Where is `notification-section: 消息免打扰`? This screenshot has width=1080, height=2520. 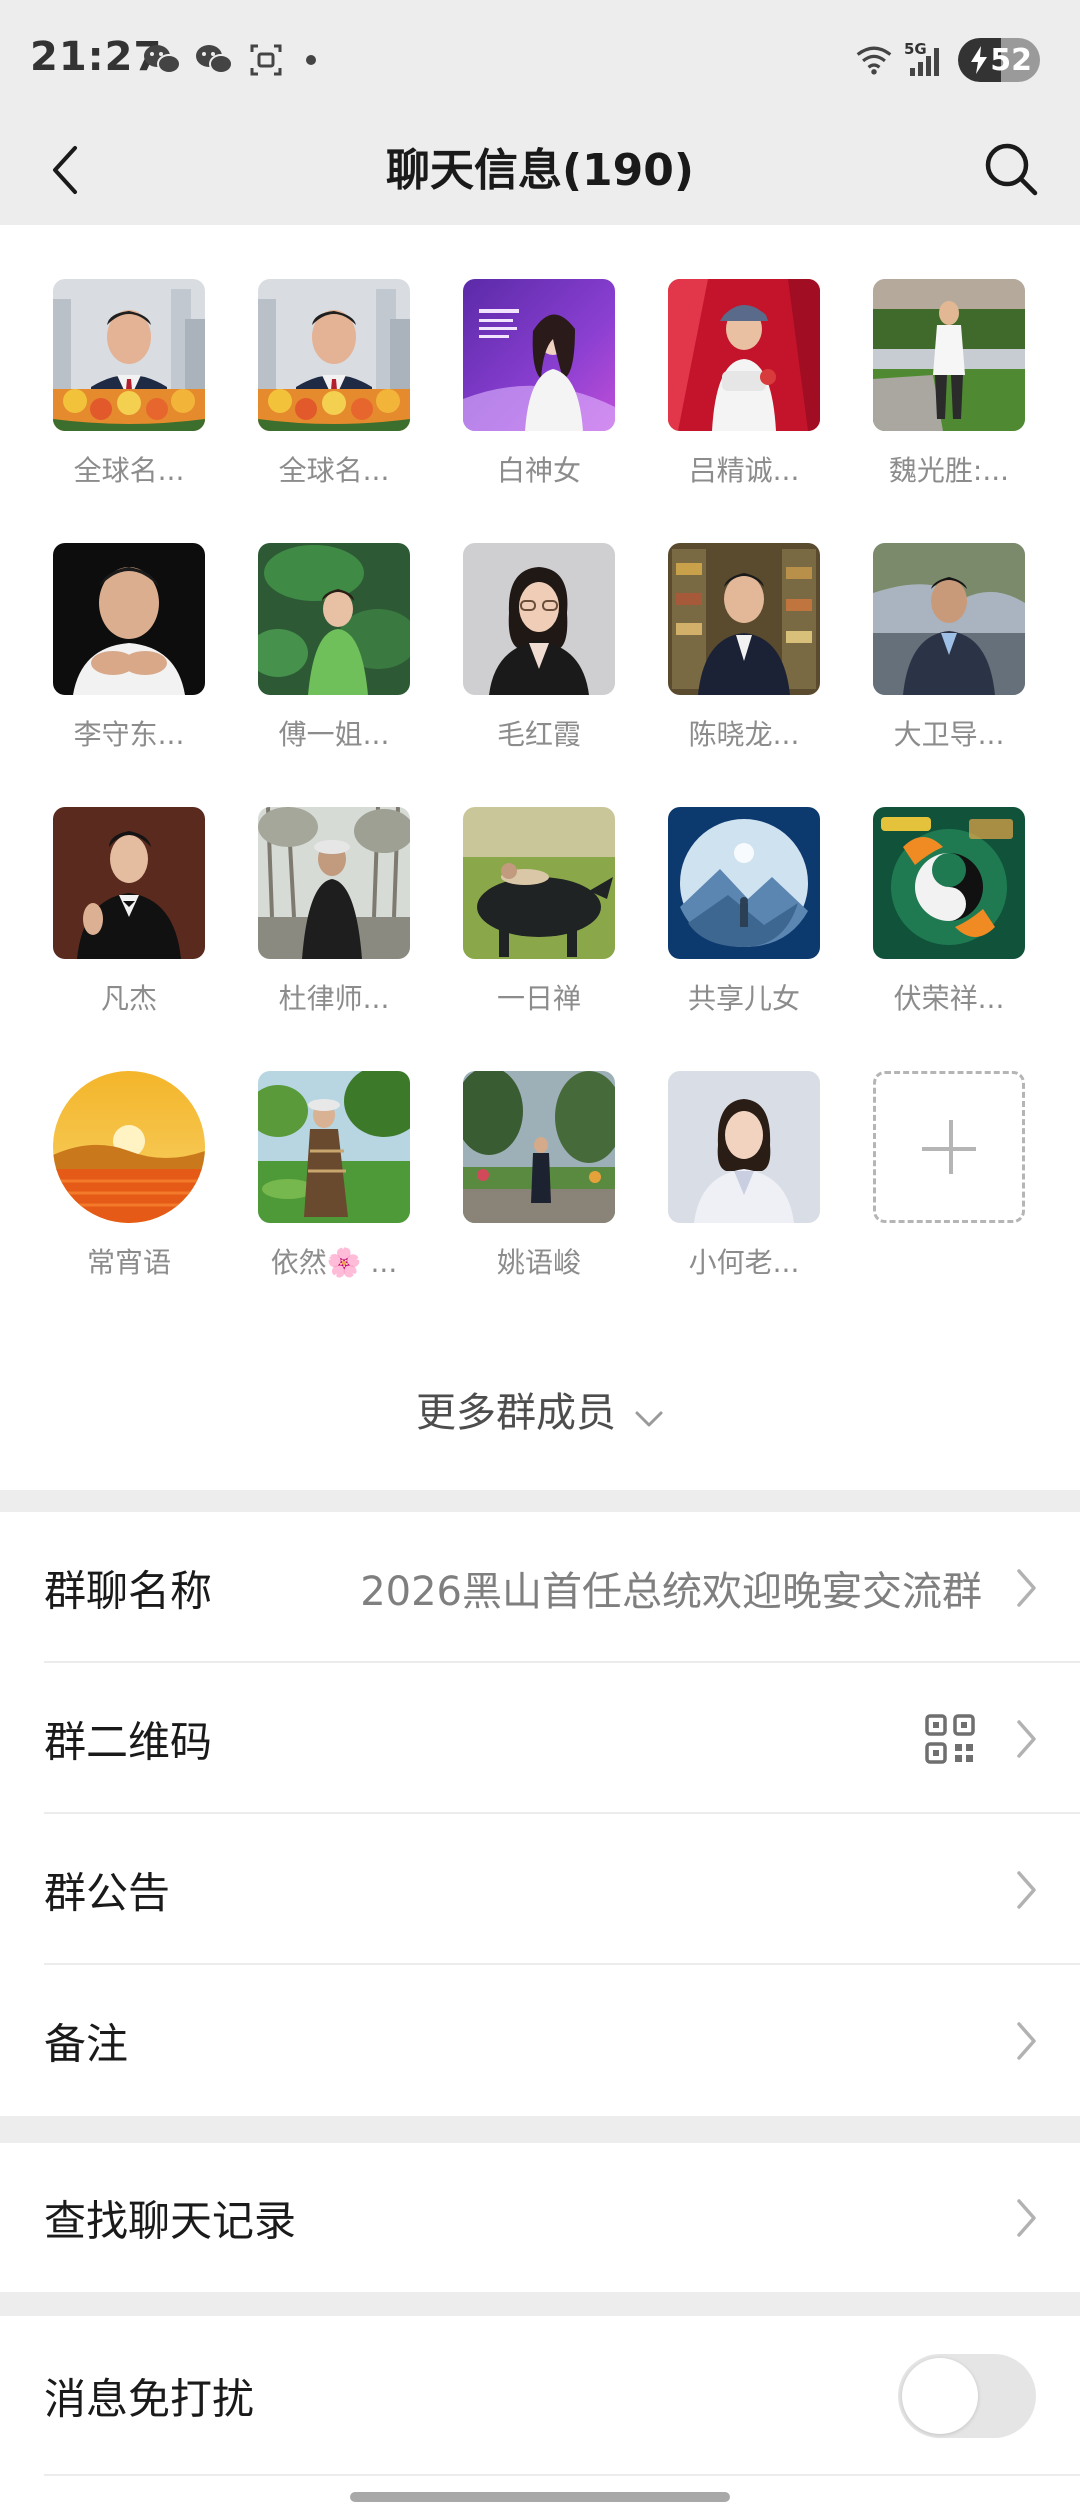 notification-section: 消息免打扰 is located at coordinates (540, 2418).